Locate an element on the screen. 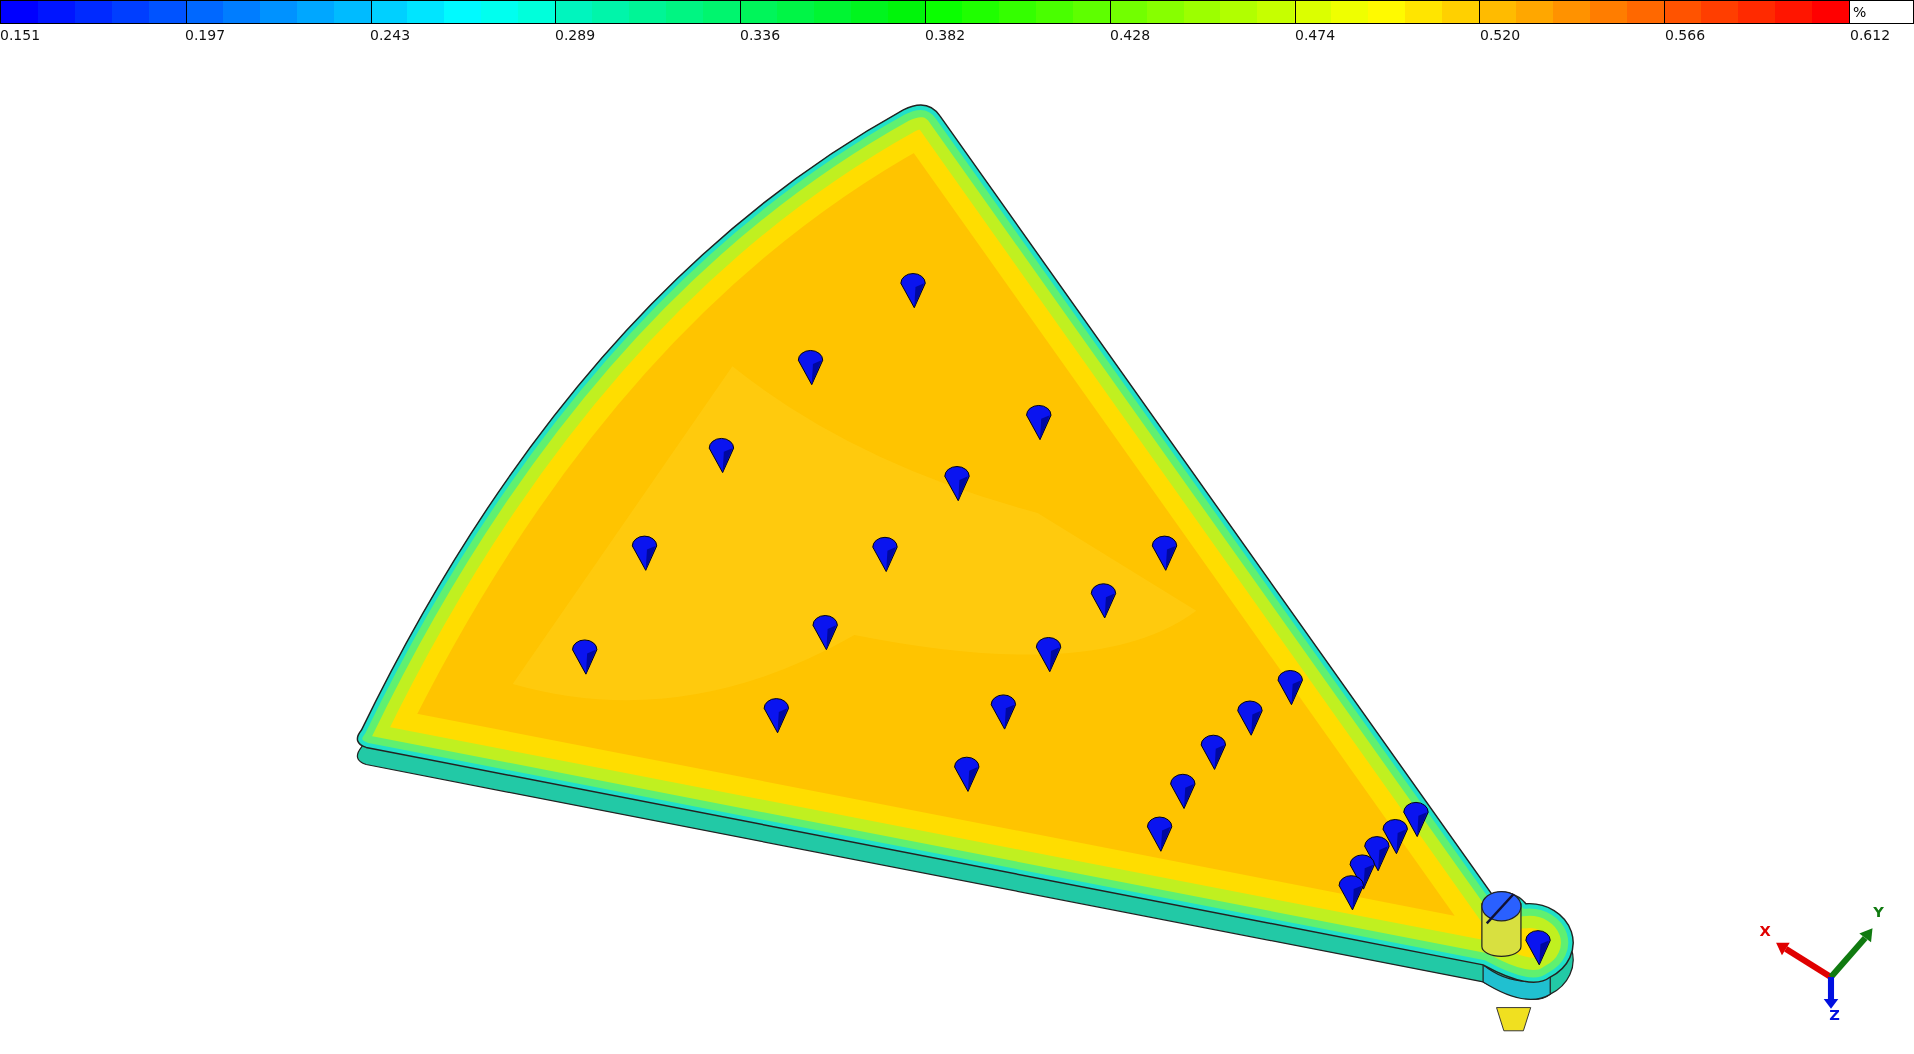 The height and width of the screenshot is (1054, 1914). scale-tick-label: 0.382 is located at coordinates (945, 35).